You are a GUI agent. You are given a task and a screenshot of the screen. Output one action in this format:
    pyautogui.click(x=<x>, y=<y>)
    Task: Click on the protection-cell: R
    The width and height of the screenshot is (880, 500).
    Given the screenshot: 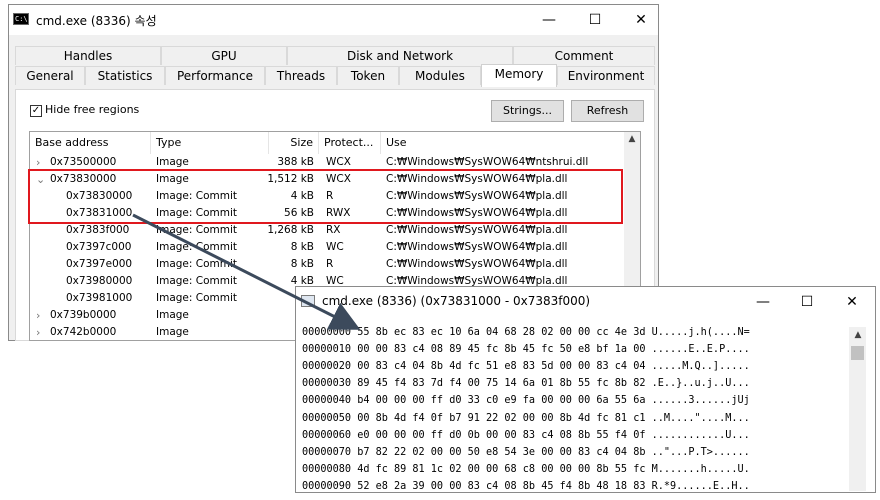 What is the action you would take?
    pyautogui.click(x=330, y=264)
    